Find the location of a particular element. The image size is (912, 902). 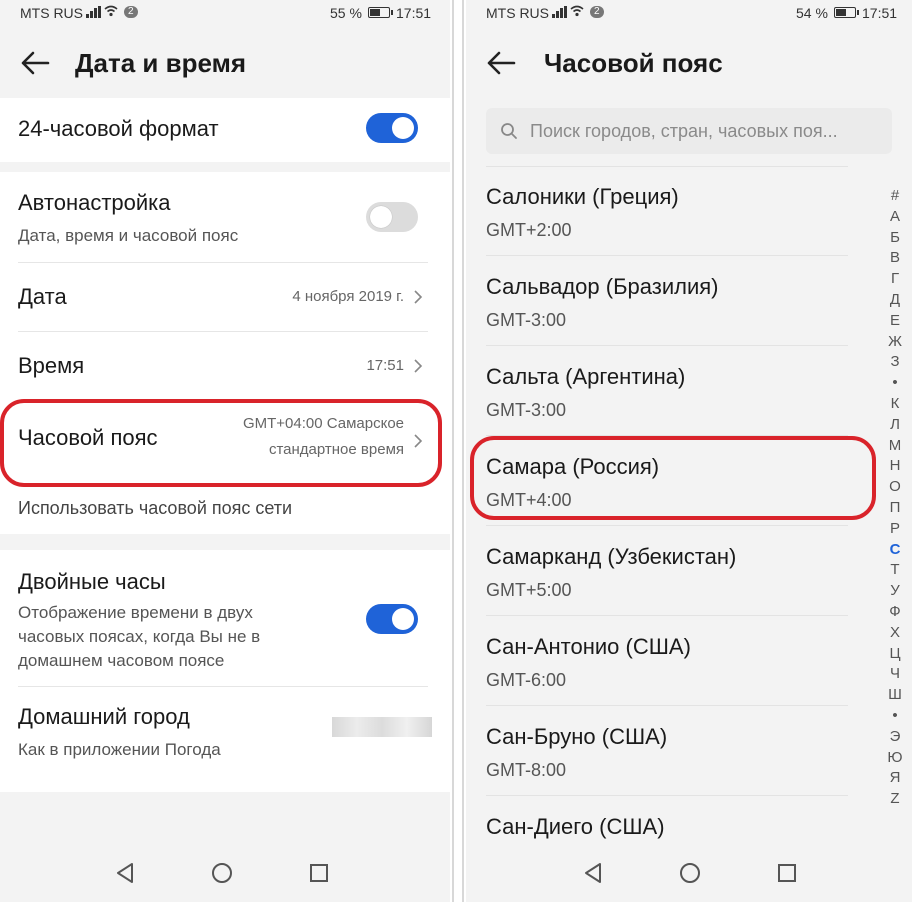

index-letter: Ч is located at coordinates (895, 674).